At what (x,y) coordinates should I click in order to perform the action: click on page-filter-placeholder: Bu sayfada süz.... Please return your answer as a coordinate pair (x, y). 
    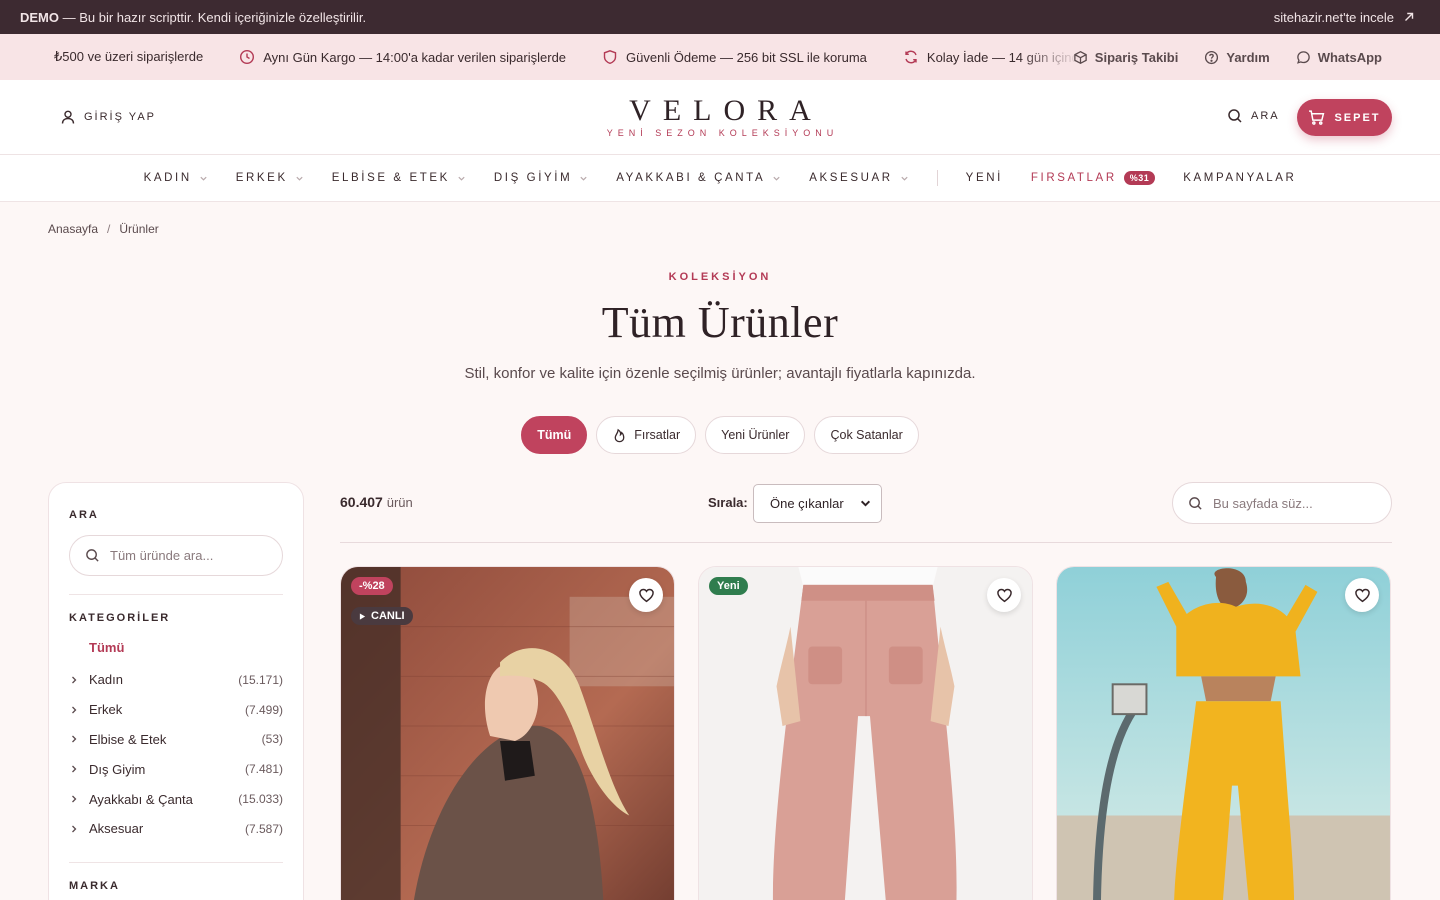
    Looking at the image, I should click on (1263, 503).